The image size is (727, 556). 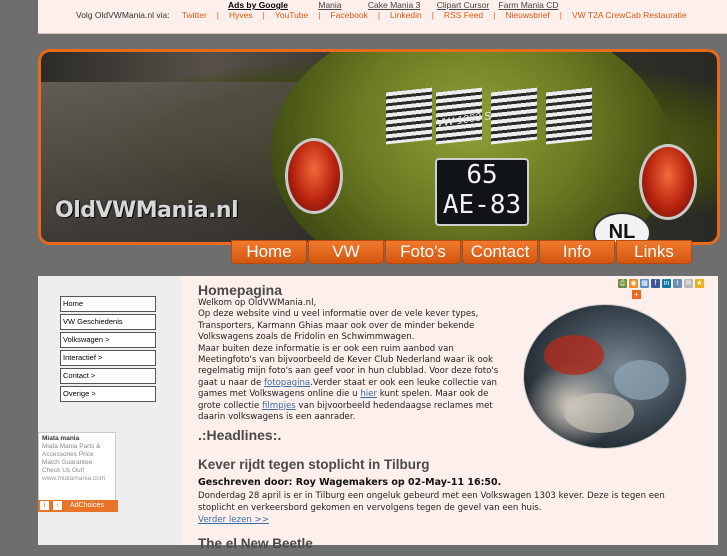 What do you see at coordinates (394, 5) in the screenshot?
I see `ad-link-cake-mania: Cake Mania 3` at bounding box center [394, 5].